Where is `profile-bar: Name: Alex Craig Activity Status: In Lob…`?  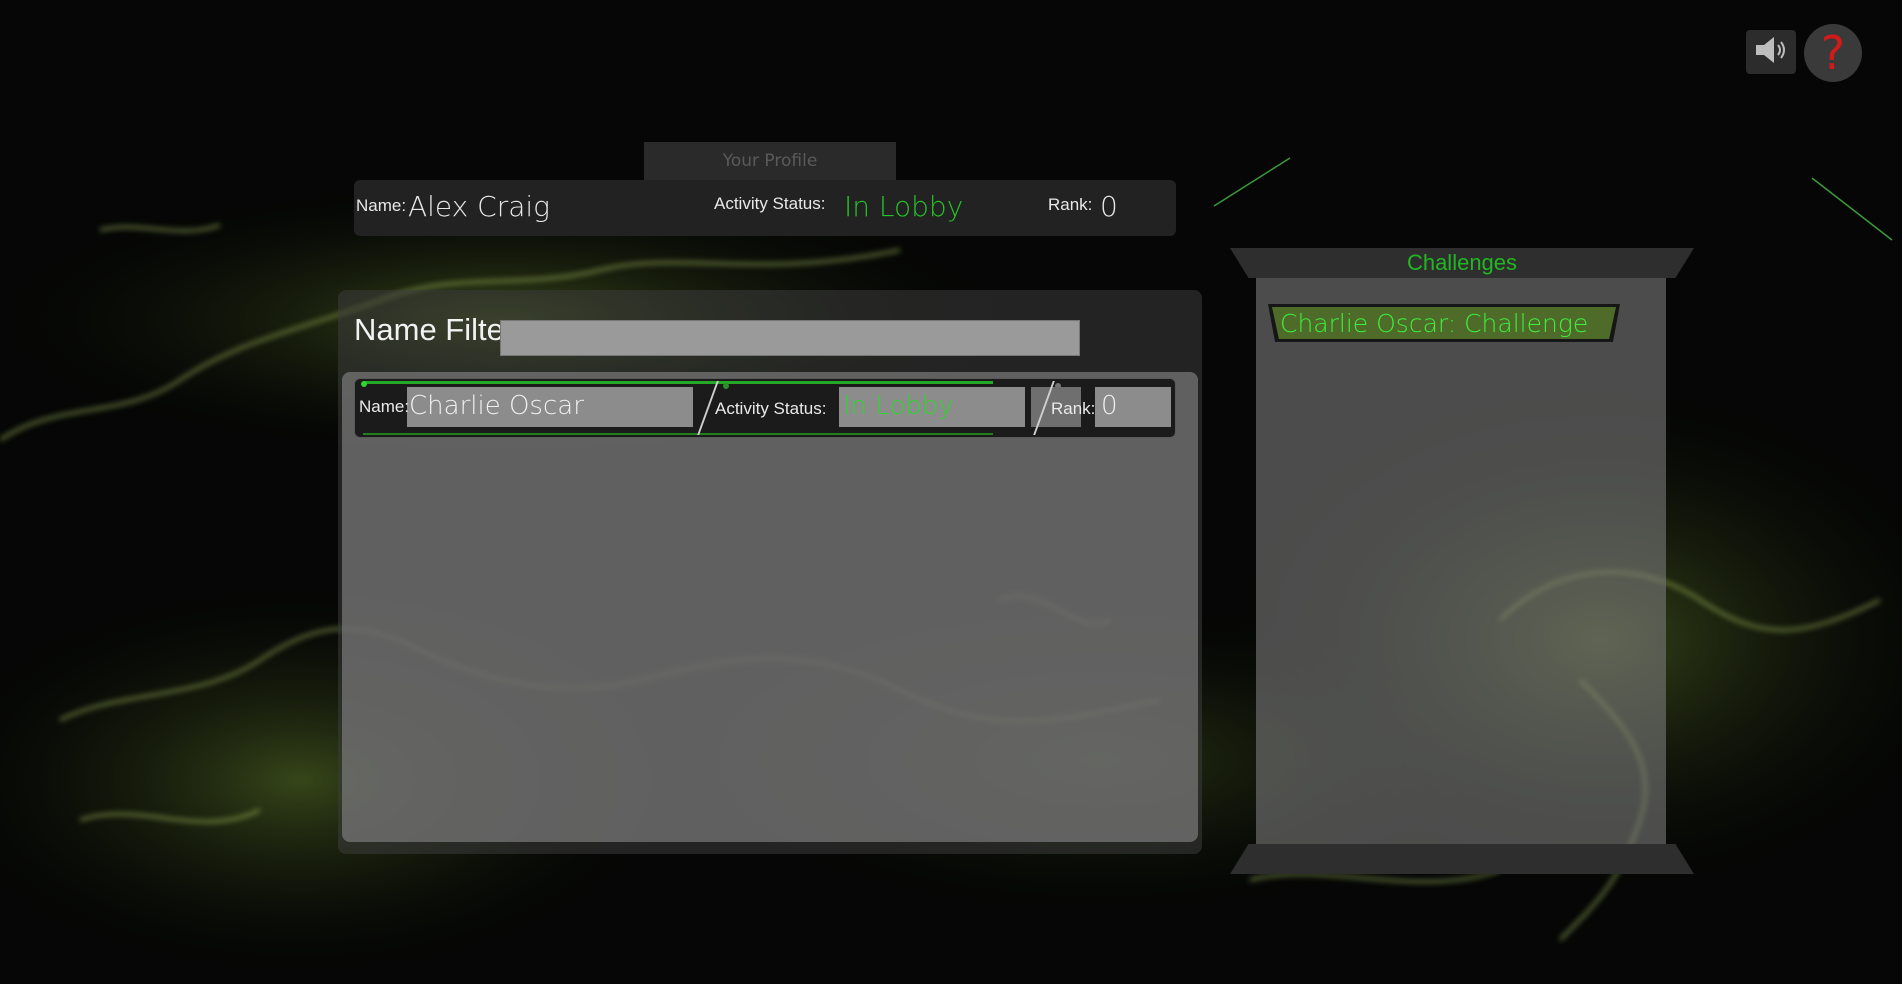
profile-bar: Name: Alex Craig Activity Status: In Lob… is located at coordinates (765, 208).